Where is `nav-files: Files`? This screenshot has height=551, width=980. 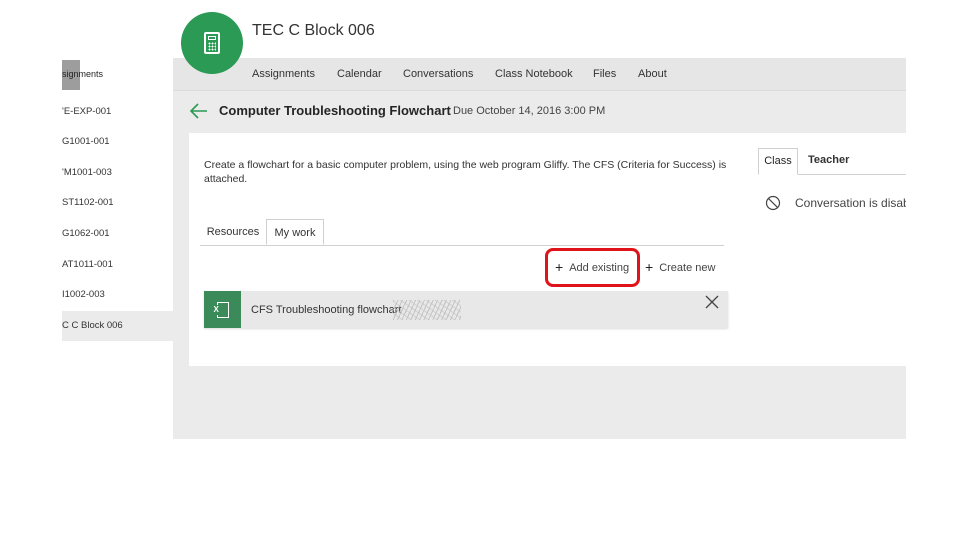 nav-files: Files is located at coordinates (604, 74).